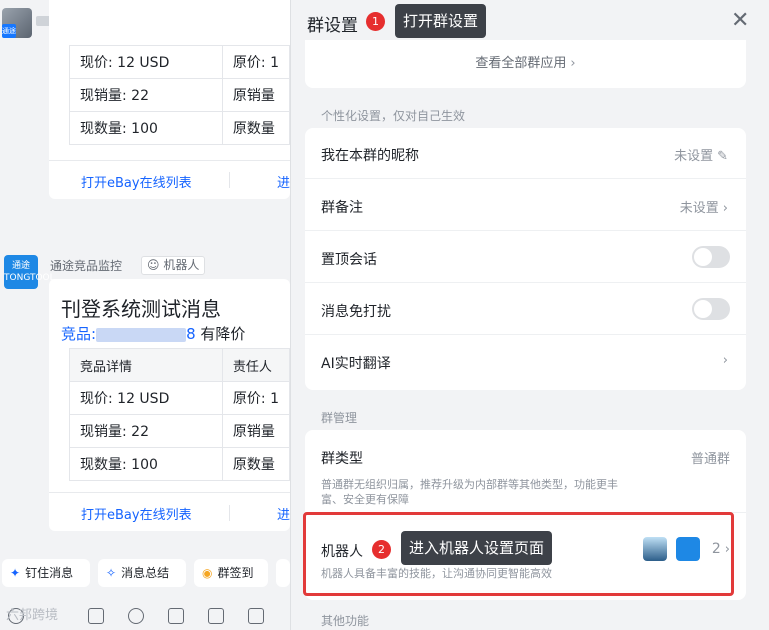 Image resolution: width=769 pixels, height=630 pixels. I want to click on table-header-row: 竞品详情 责任人, so click(179, 365).